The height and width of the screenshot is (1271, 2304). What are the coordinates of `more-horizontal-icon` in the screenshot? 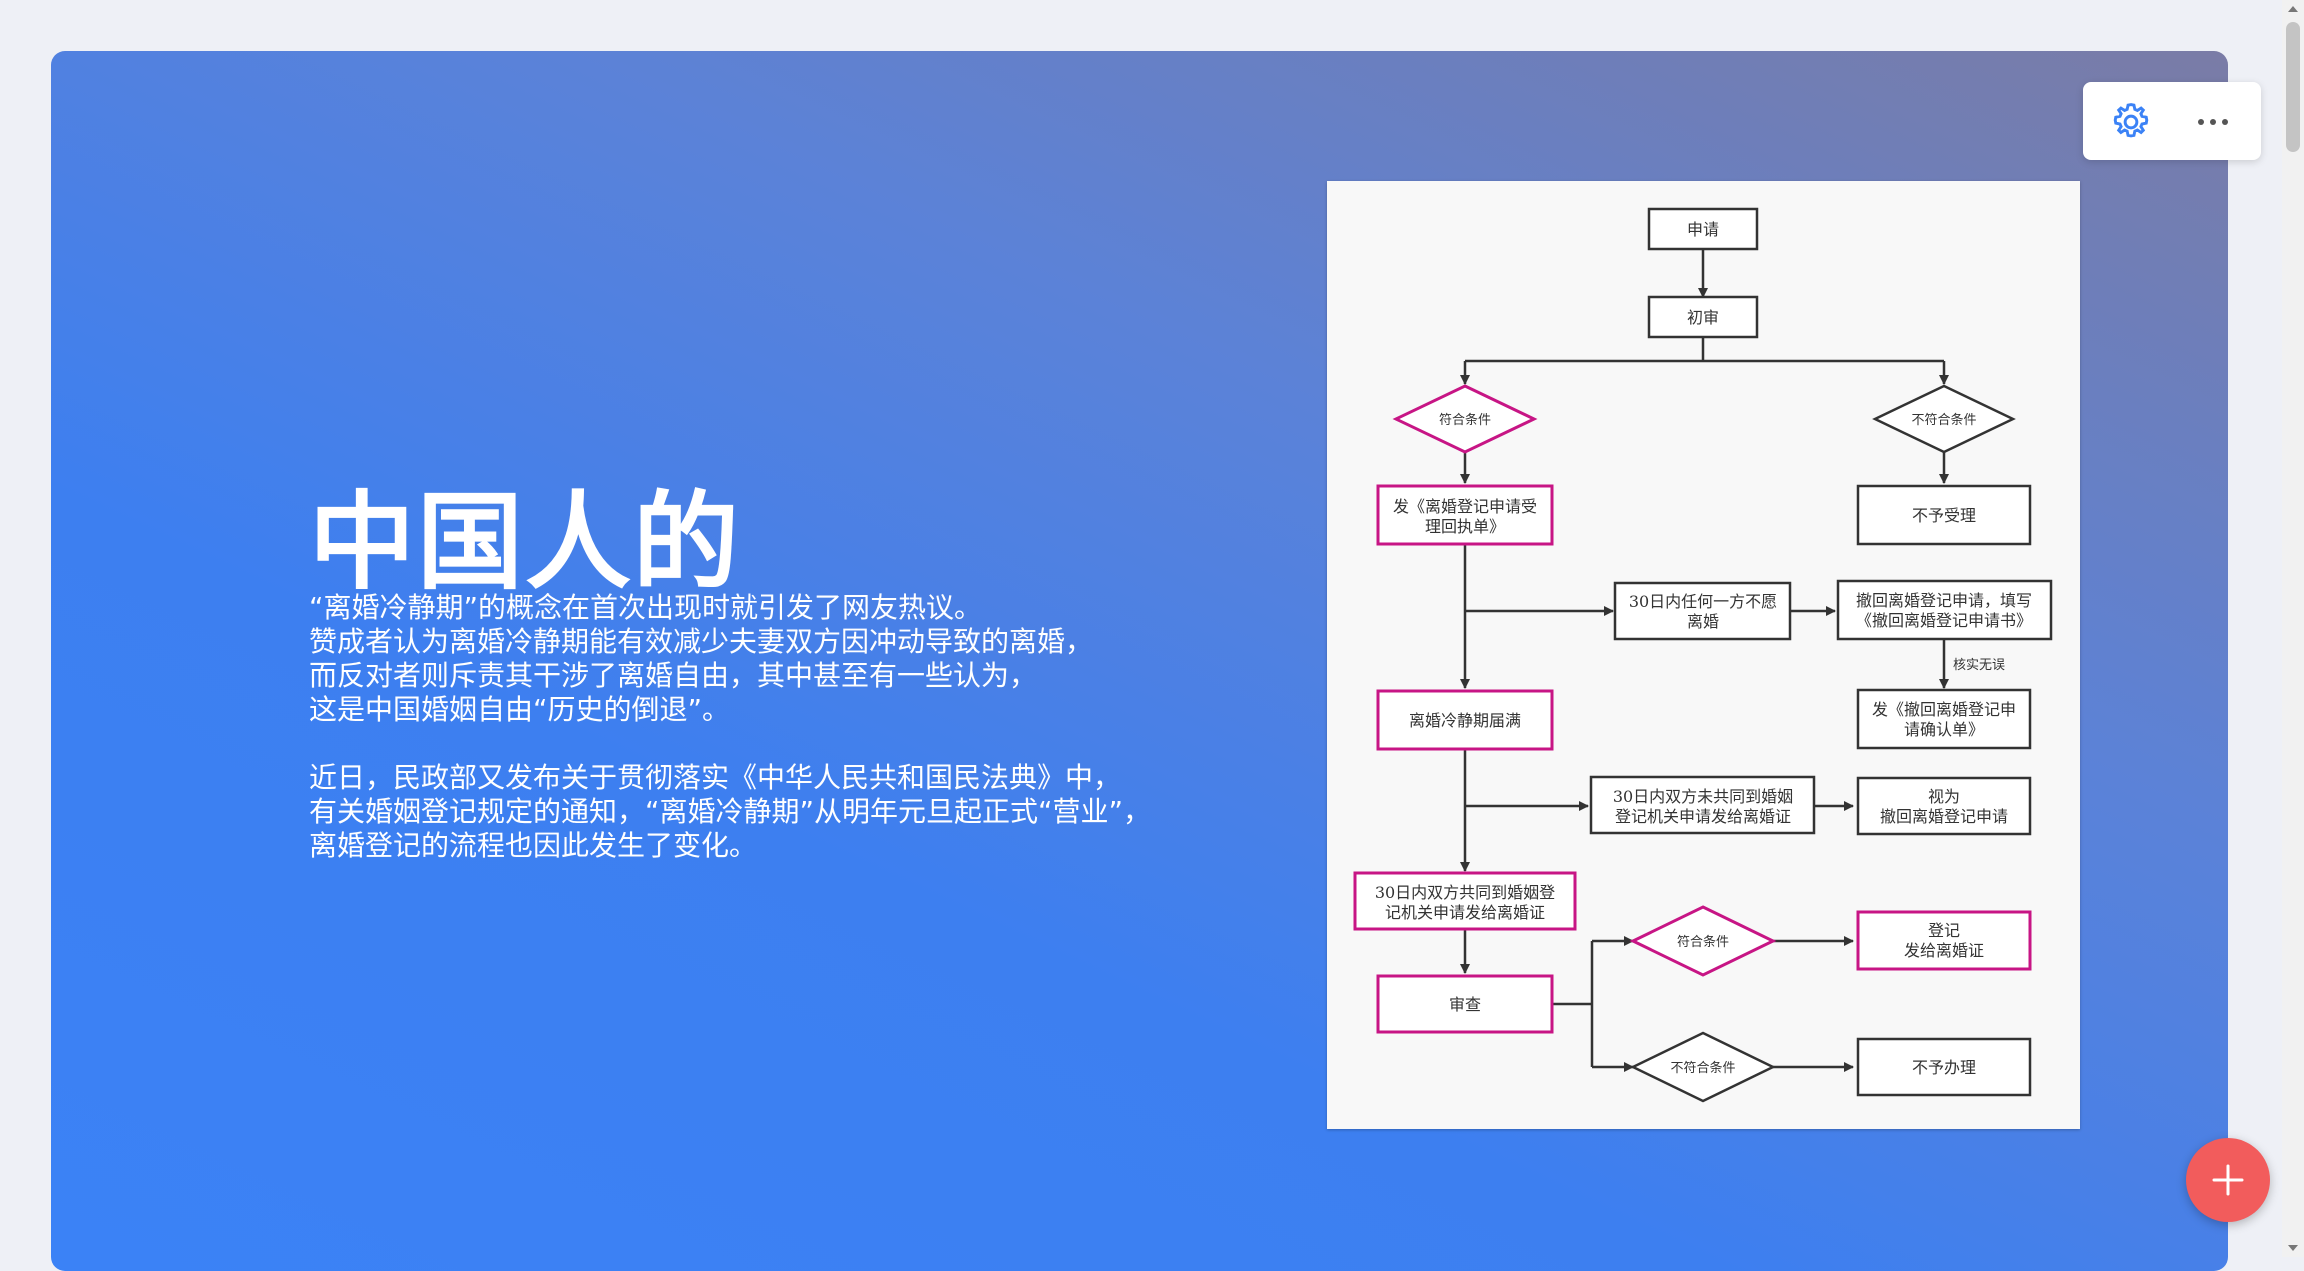 It's located at (2213, 122).